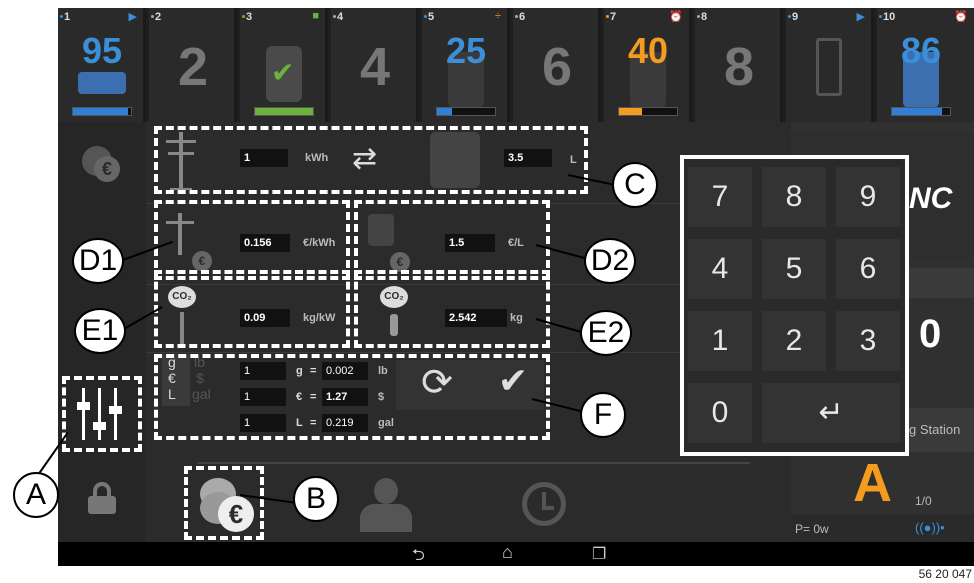 The width and height of the screenshot is (974, 583). I want to click on highlight-c, so click(371, 160).